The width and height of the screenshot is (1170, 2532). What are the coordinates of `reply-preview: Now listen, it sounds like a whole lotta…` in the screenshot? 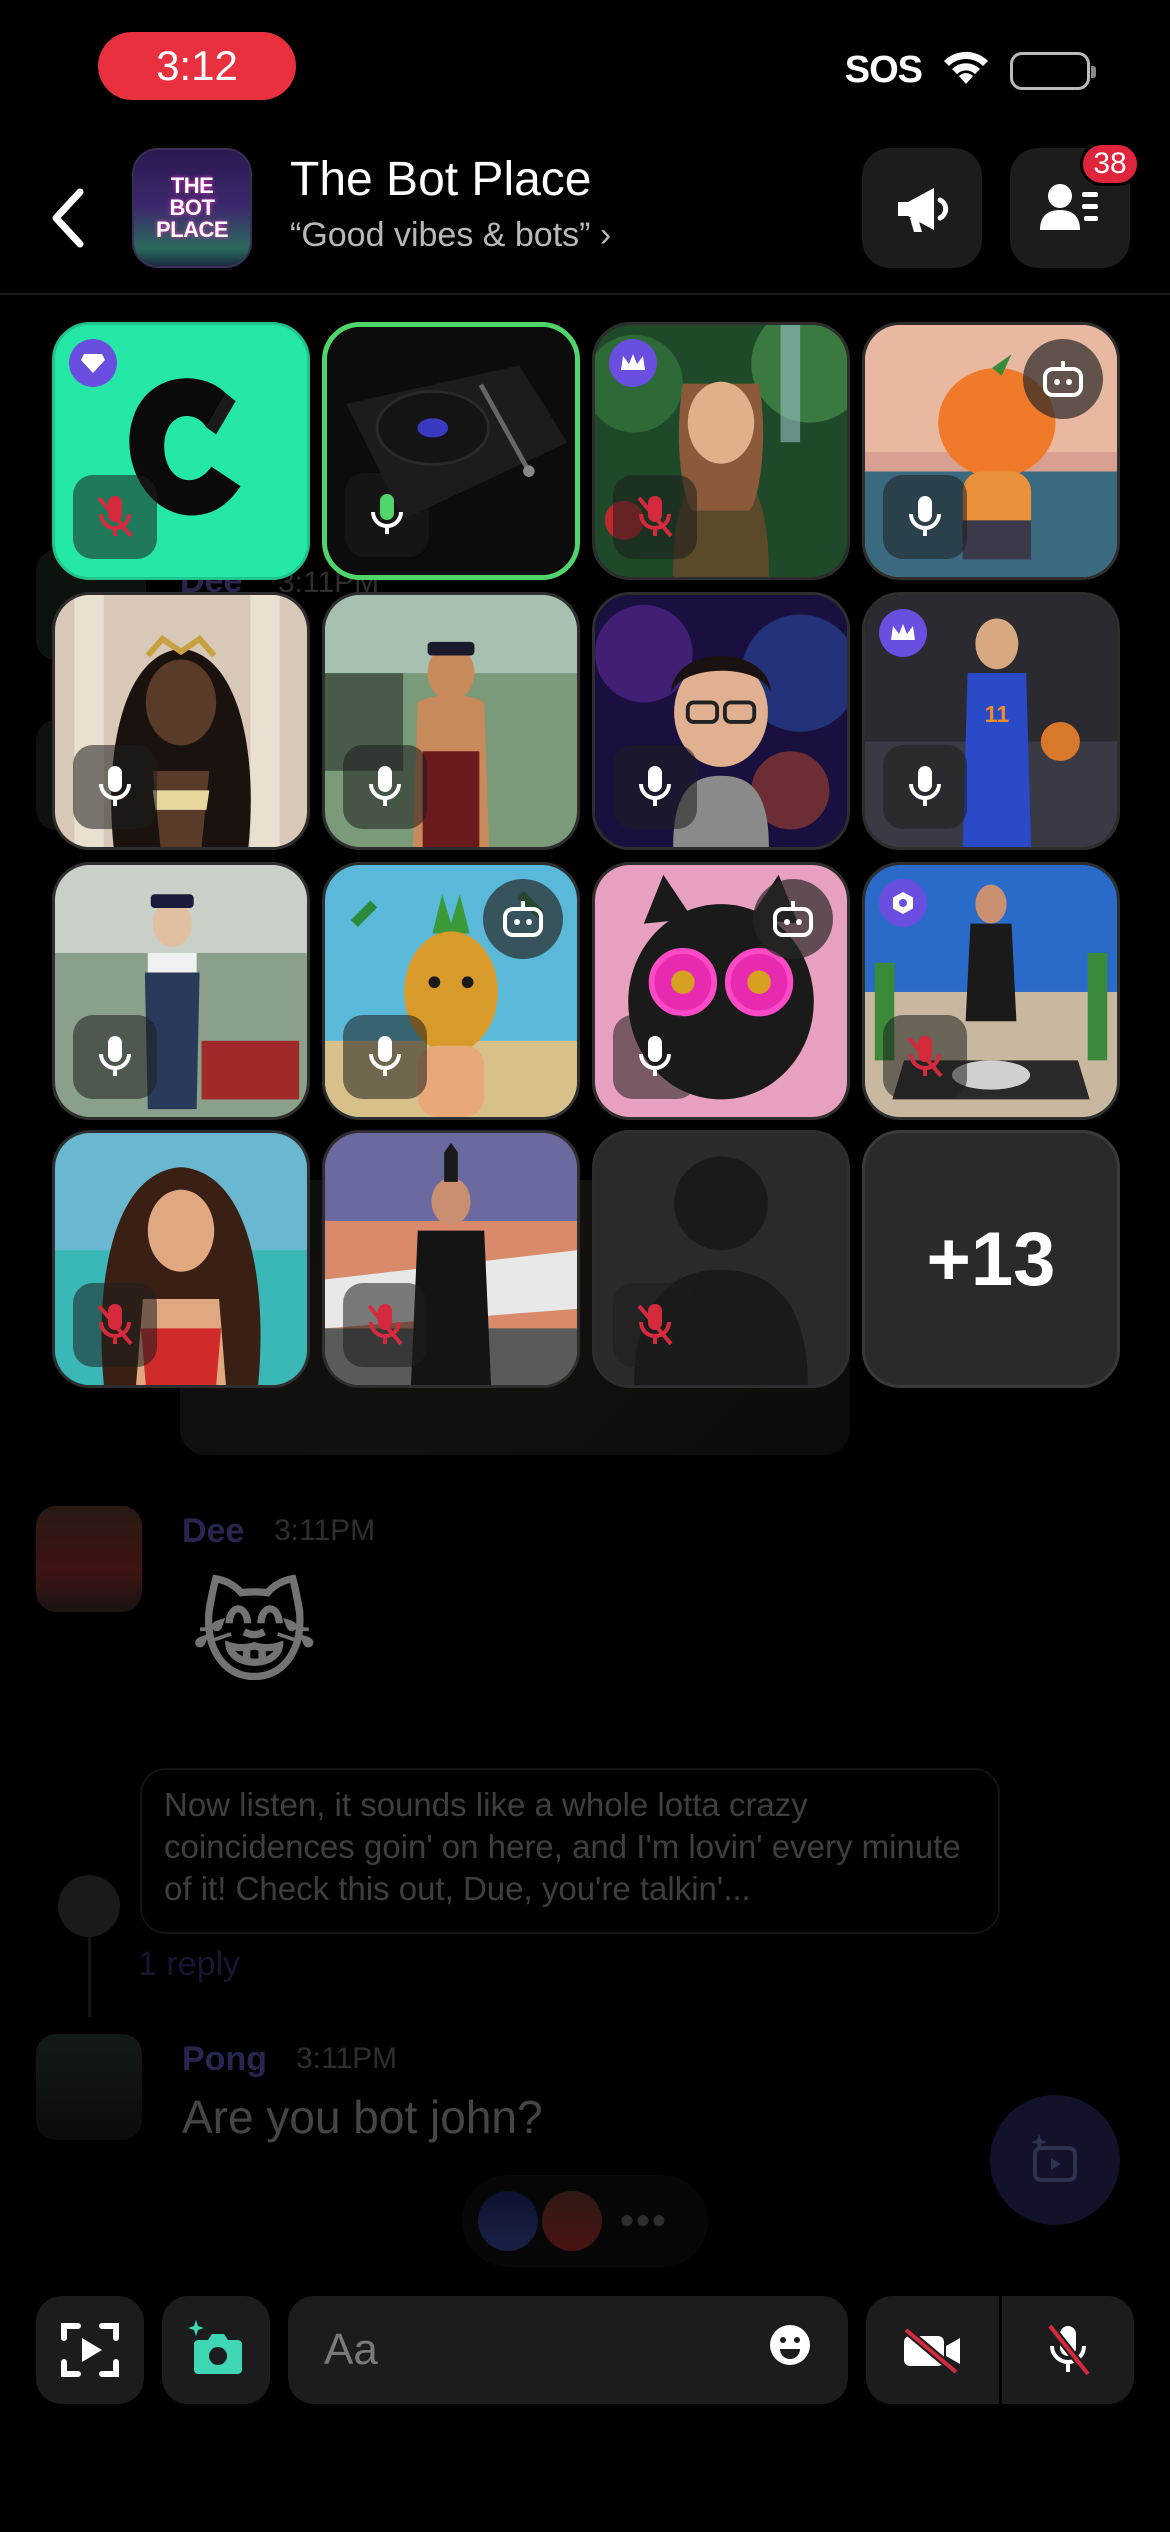 It's located at (570, 1851).